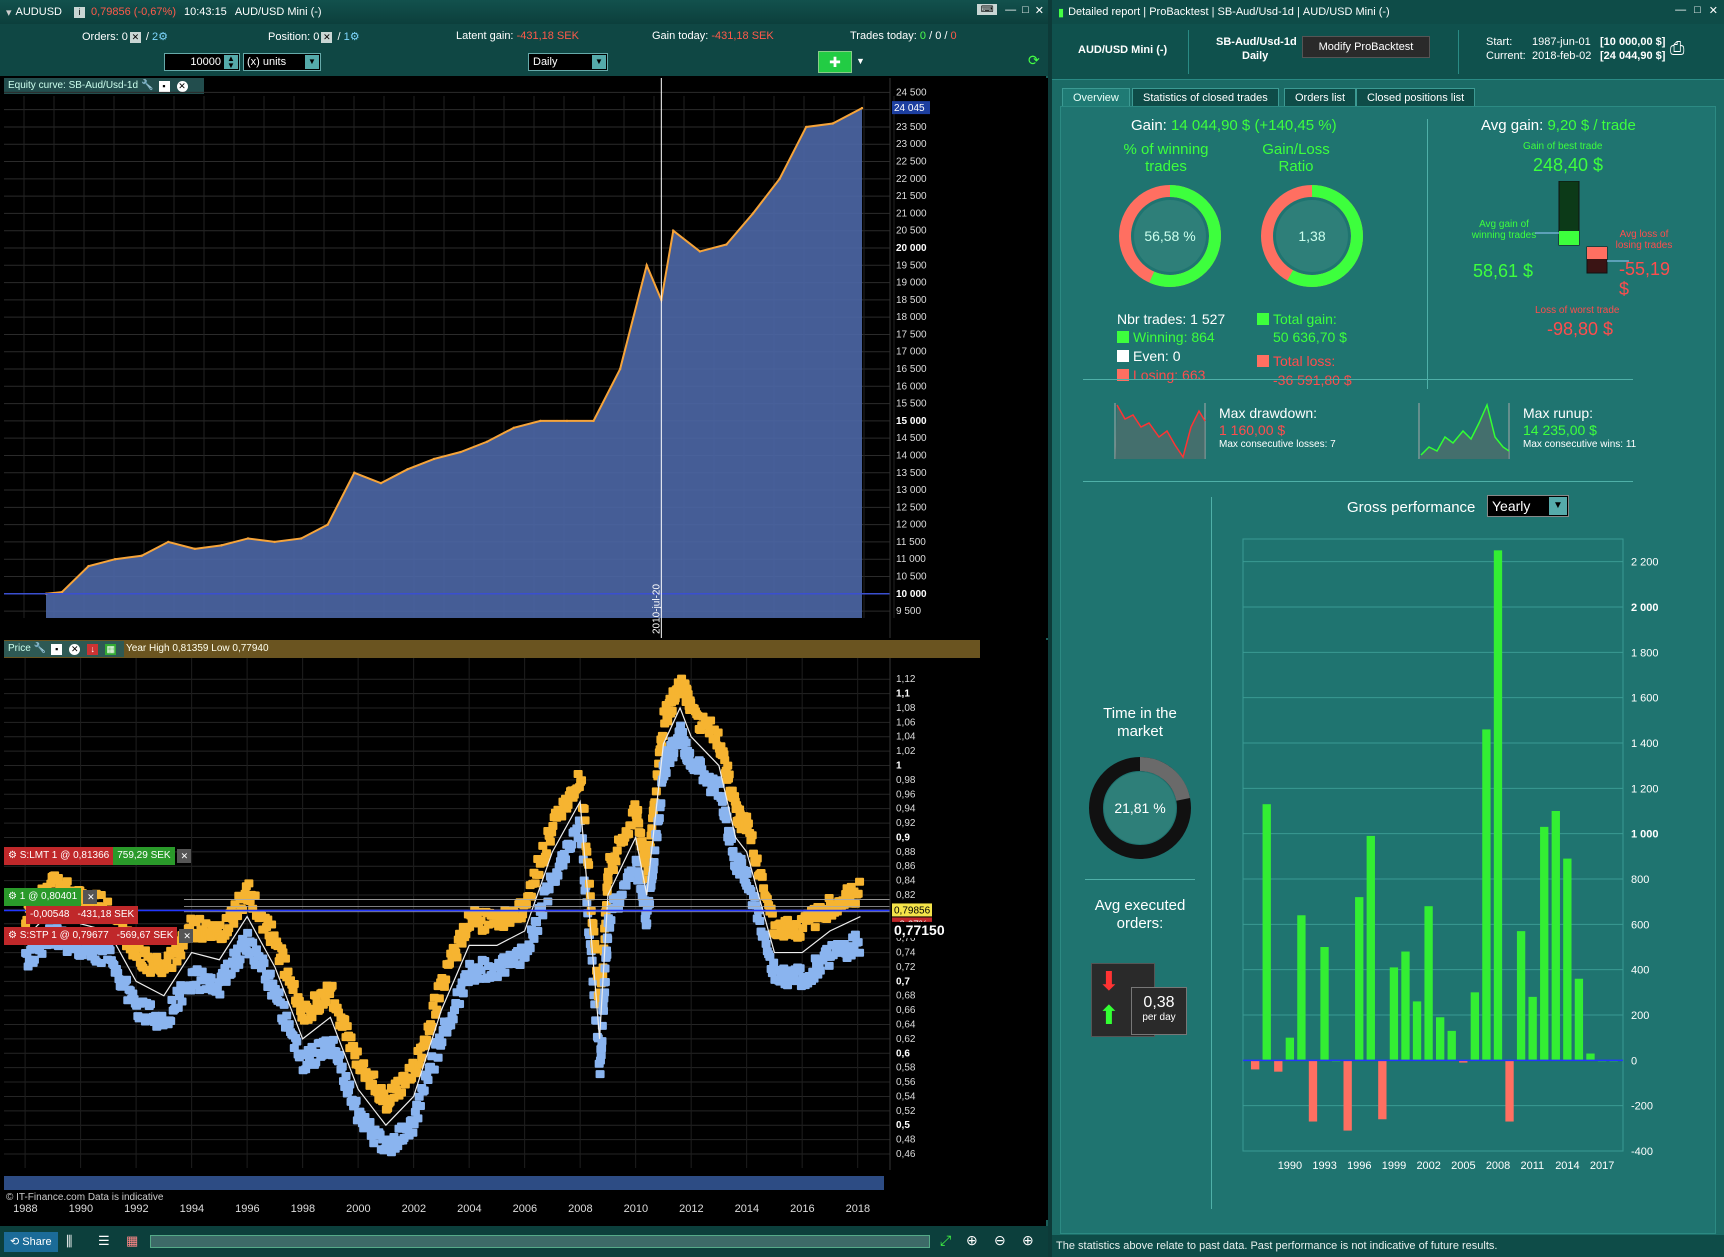 This screenshot has height=1257, width=1724. Describe the element at coordinates (911, 92) in the screenshot. I see `equity-y-tick: 24 500` at that location.